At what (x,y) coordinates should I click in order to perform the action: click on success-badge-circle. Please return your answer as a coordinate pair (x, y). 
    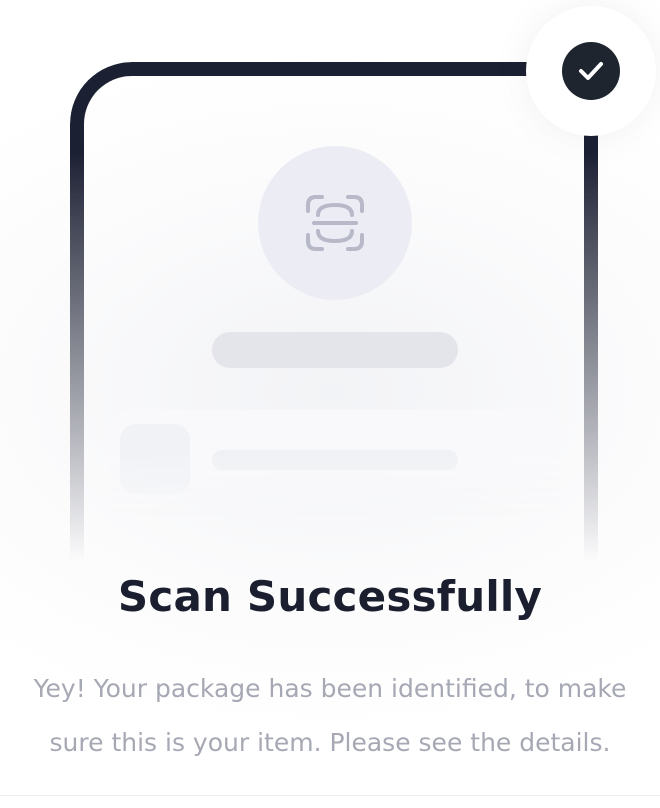
    Looking at the image, I should click on (591, 71).